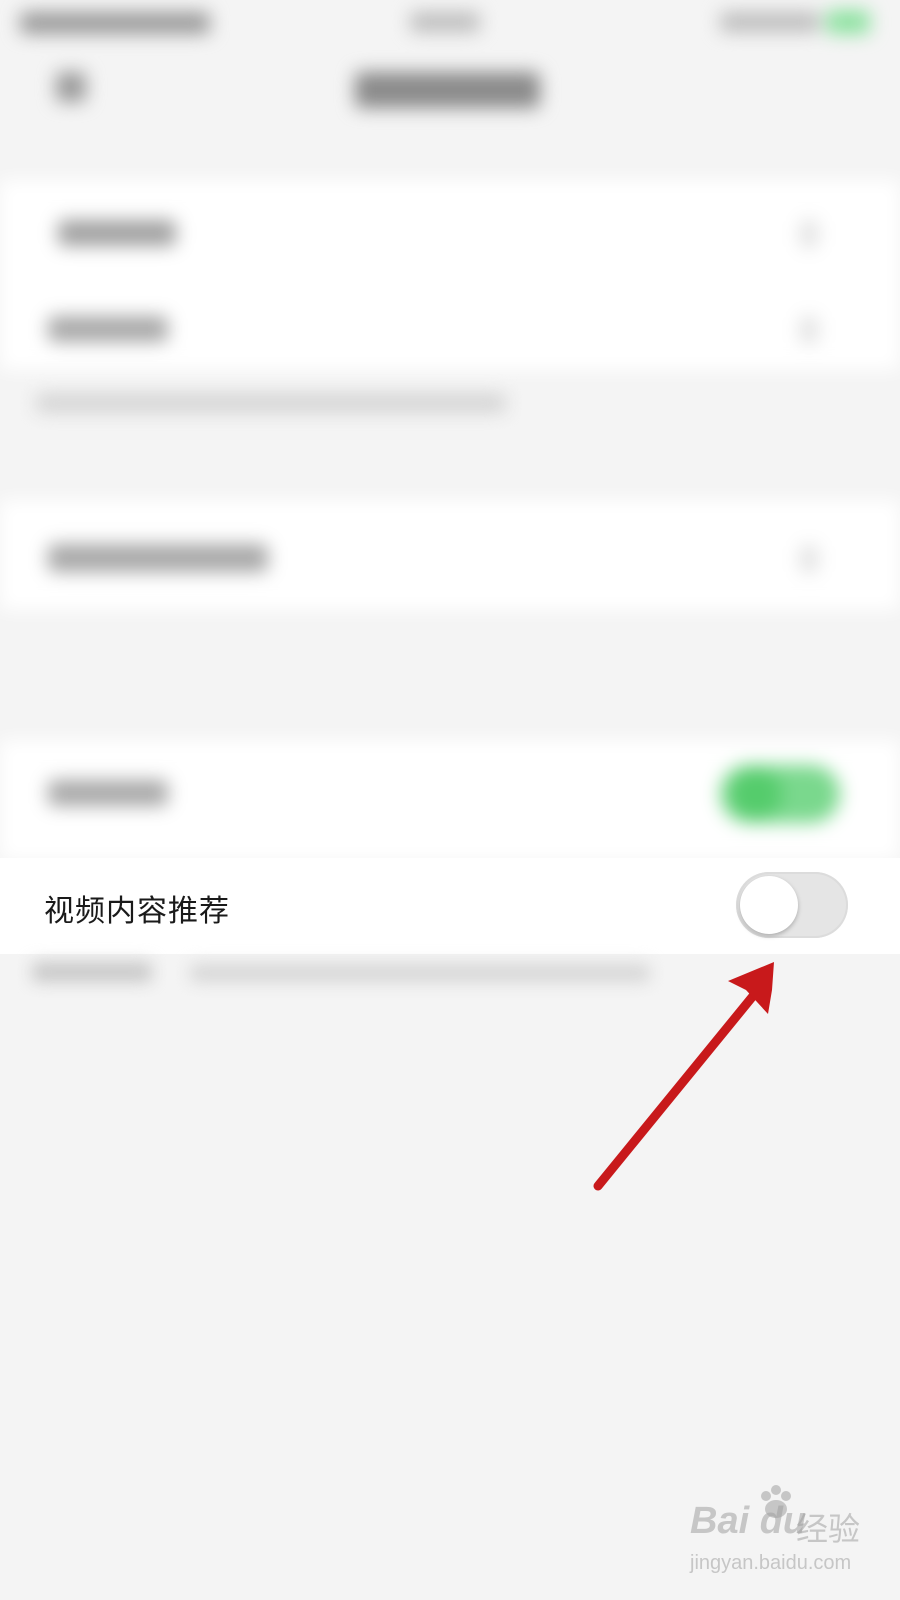  Describe the element at coordinates (137, 911) in the screenshot. I see `video-recommend-label: 视频内容推荐` at that location.